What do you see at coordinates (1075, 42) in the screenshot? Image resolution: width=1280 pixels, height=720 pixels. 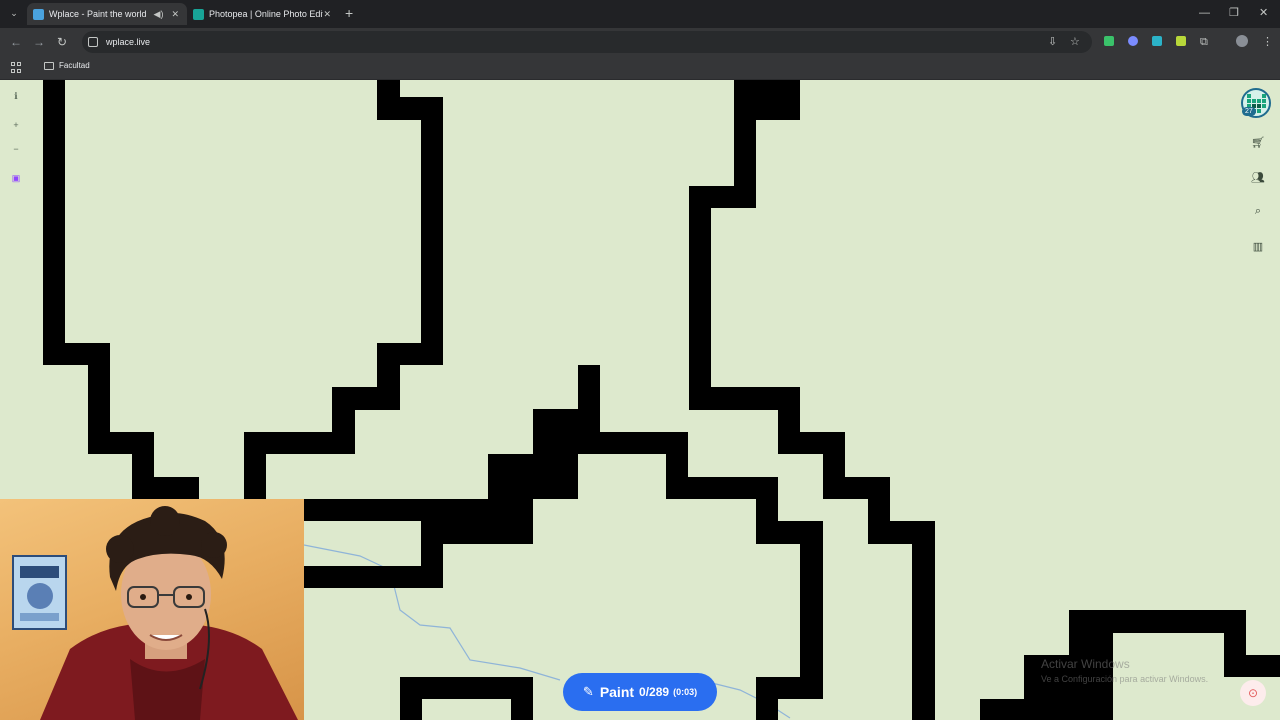 I see `bookmark-star-icon: ☆` at bounding box center [1075, 42].